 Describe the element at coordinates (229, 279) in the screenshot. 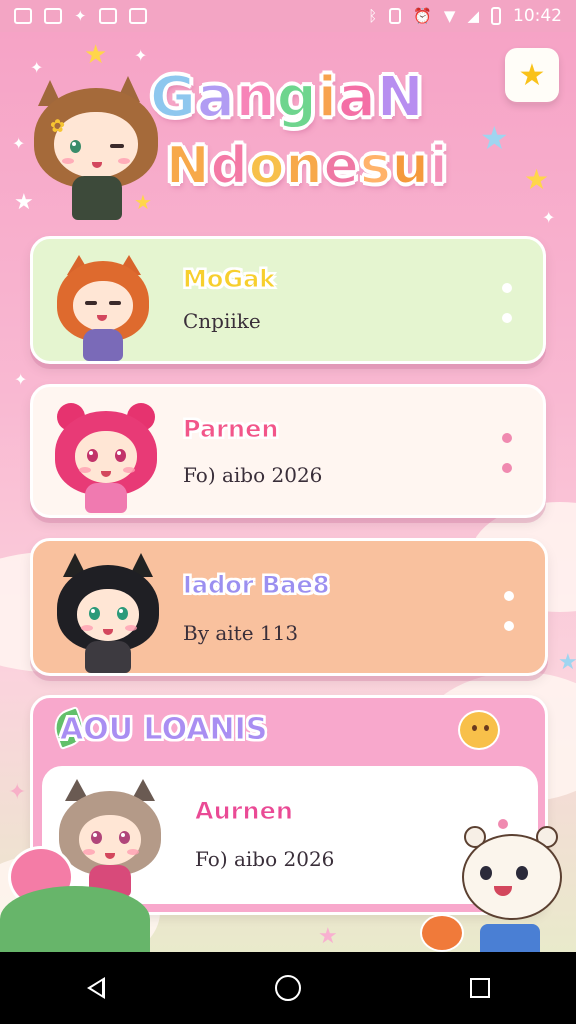

I see `card-title: MoGak` at that location.